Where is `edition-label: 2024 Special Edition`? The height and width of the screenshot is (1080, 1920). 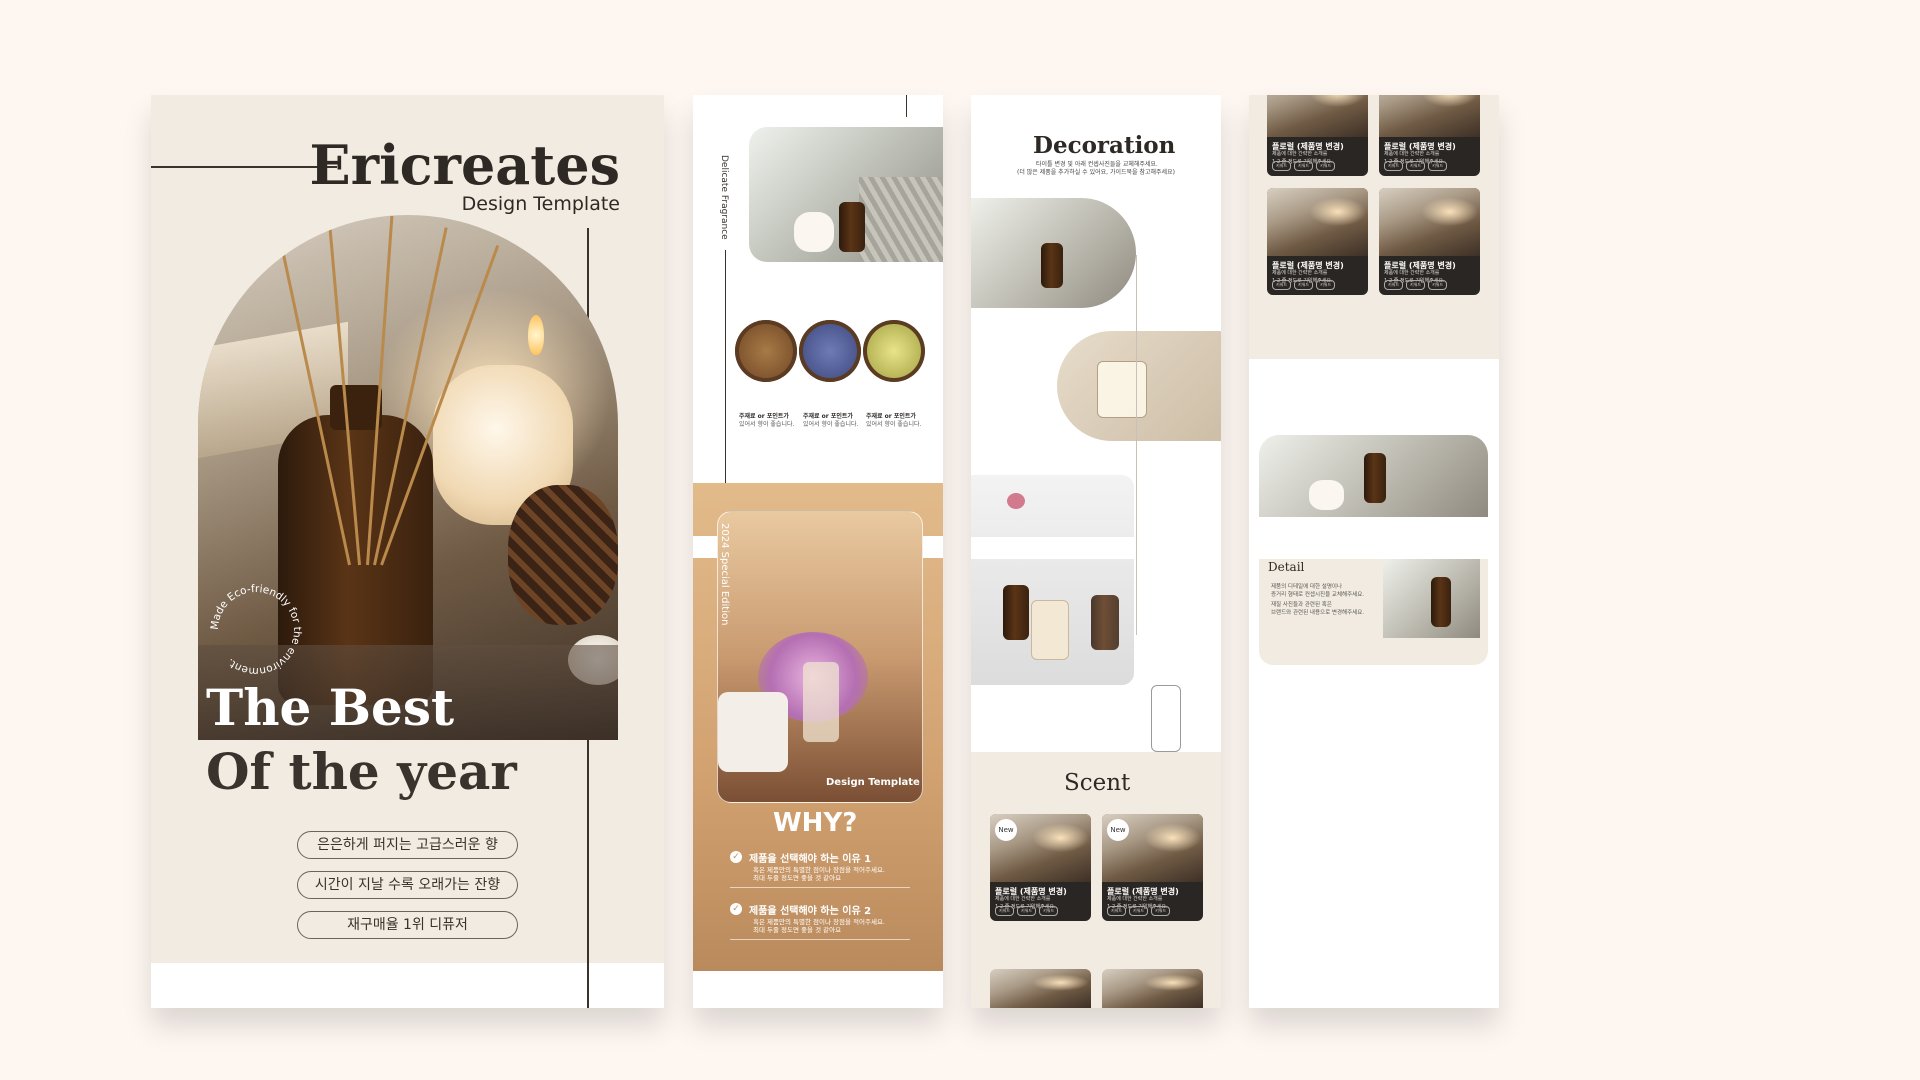
edition-label: 2024 Special Edition is located at coordinates (724, 574).